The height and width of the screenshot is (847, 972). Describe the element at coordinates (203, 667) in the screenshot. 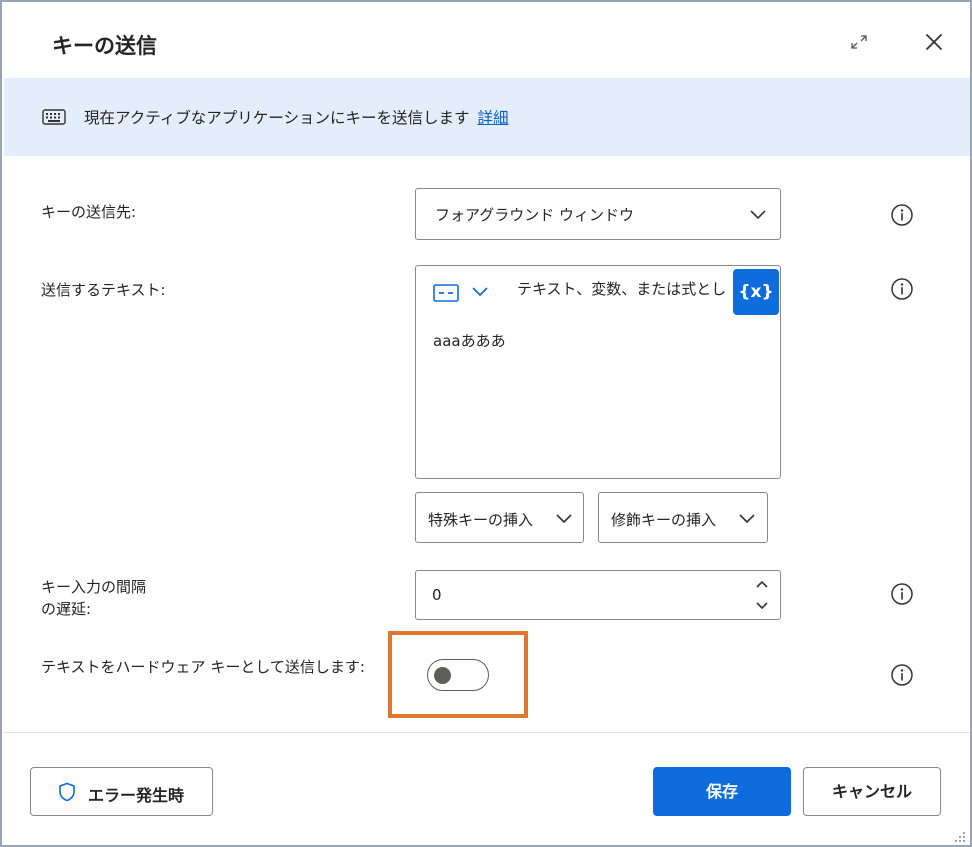

I see `hardware-keys-label: テキストをハードウェア キーとして送信します:` at that location.